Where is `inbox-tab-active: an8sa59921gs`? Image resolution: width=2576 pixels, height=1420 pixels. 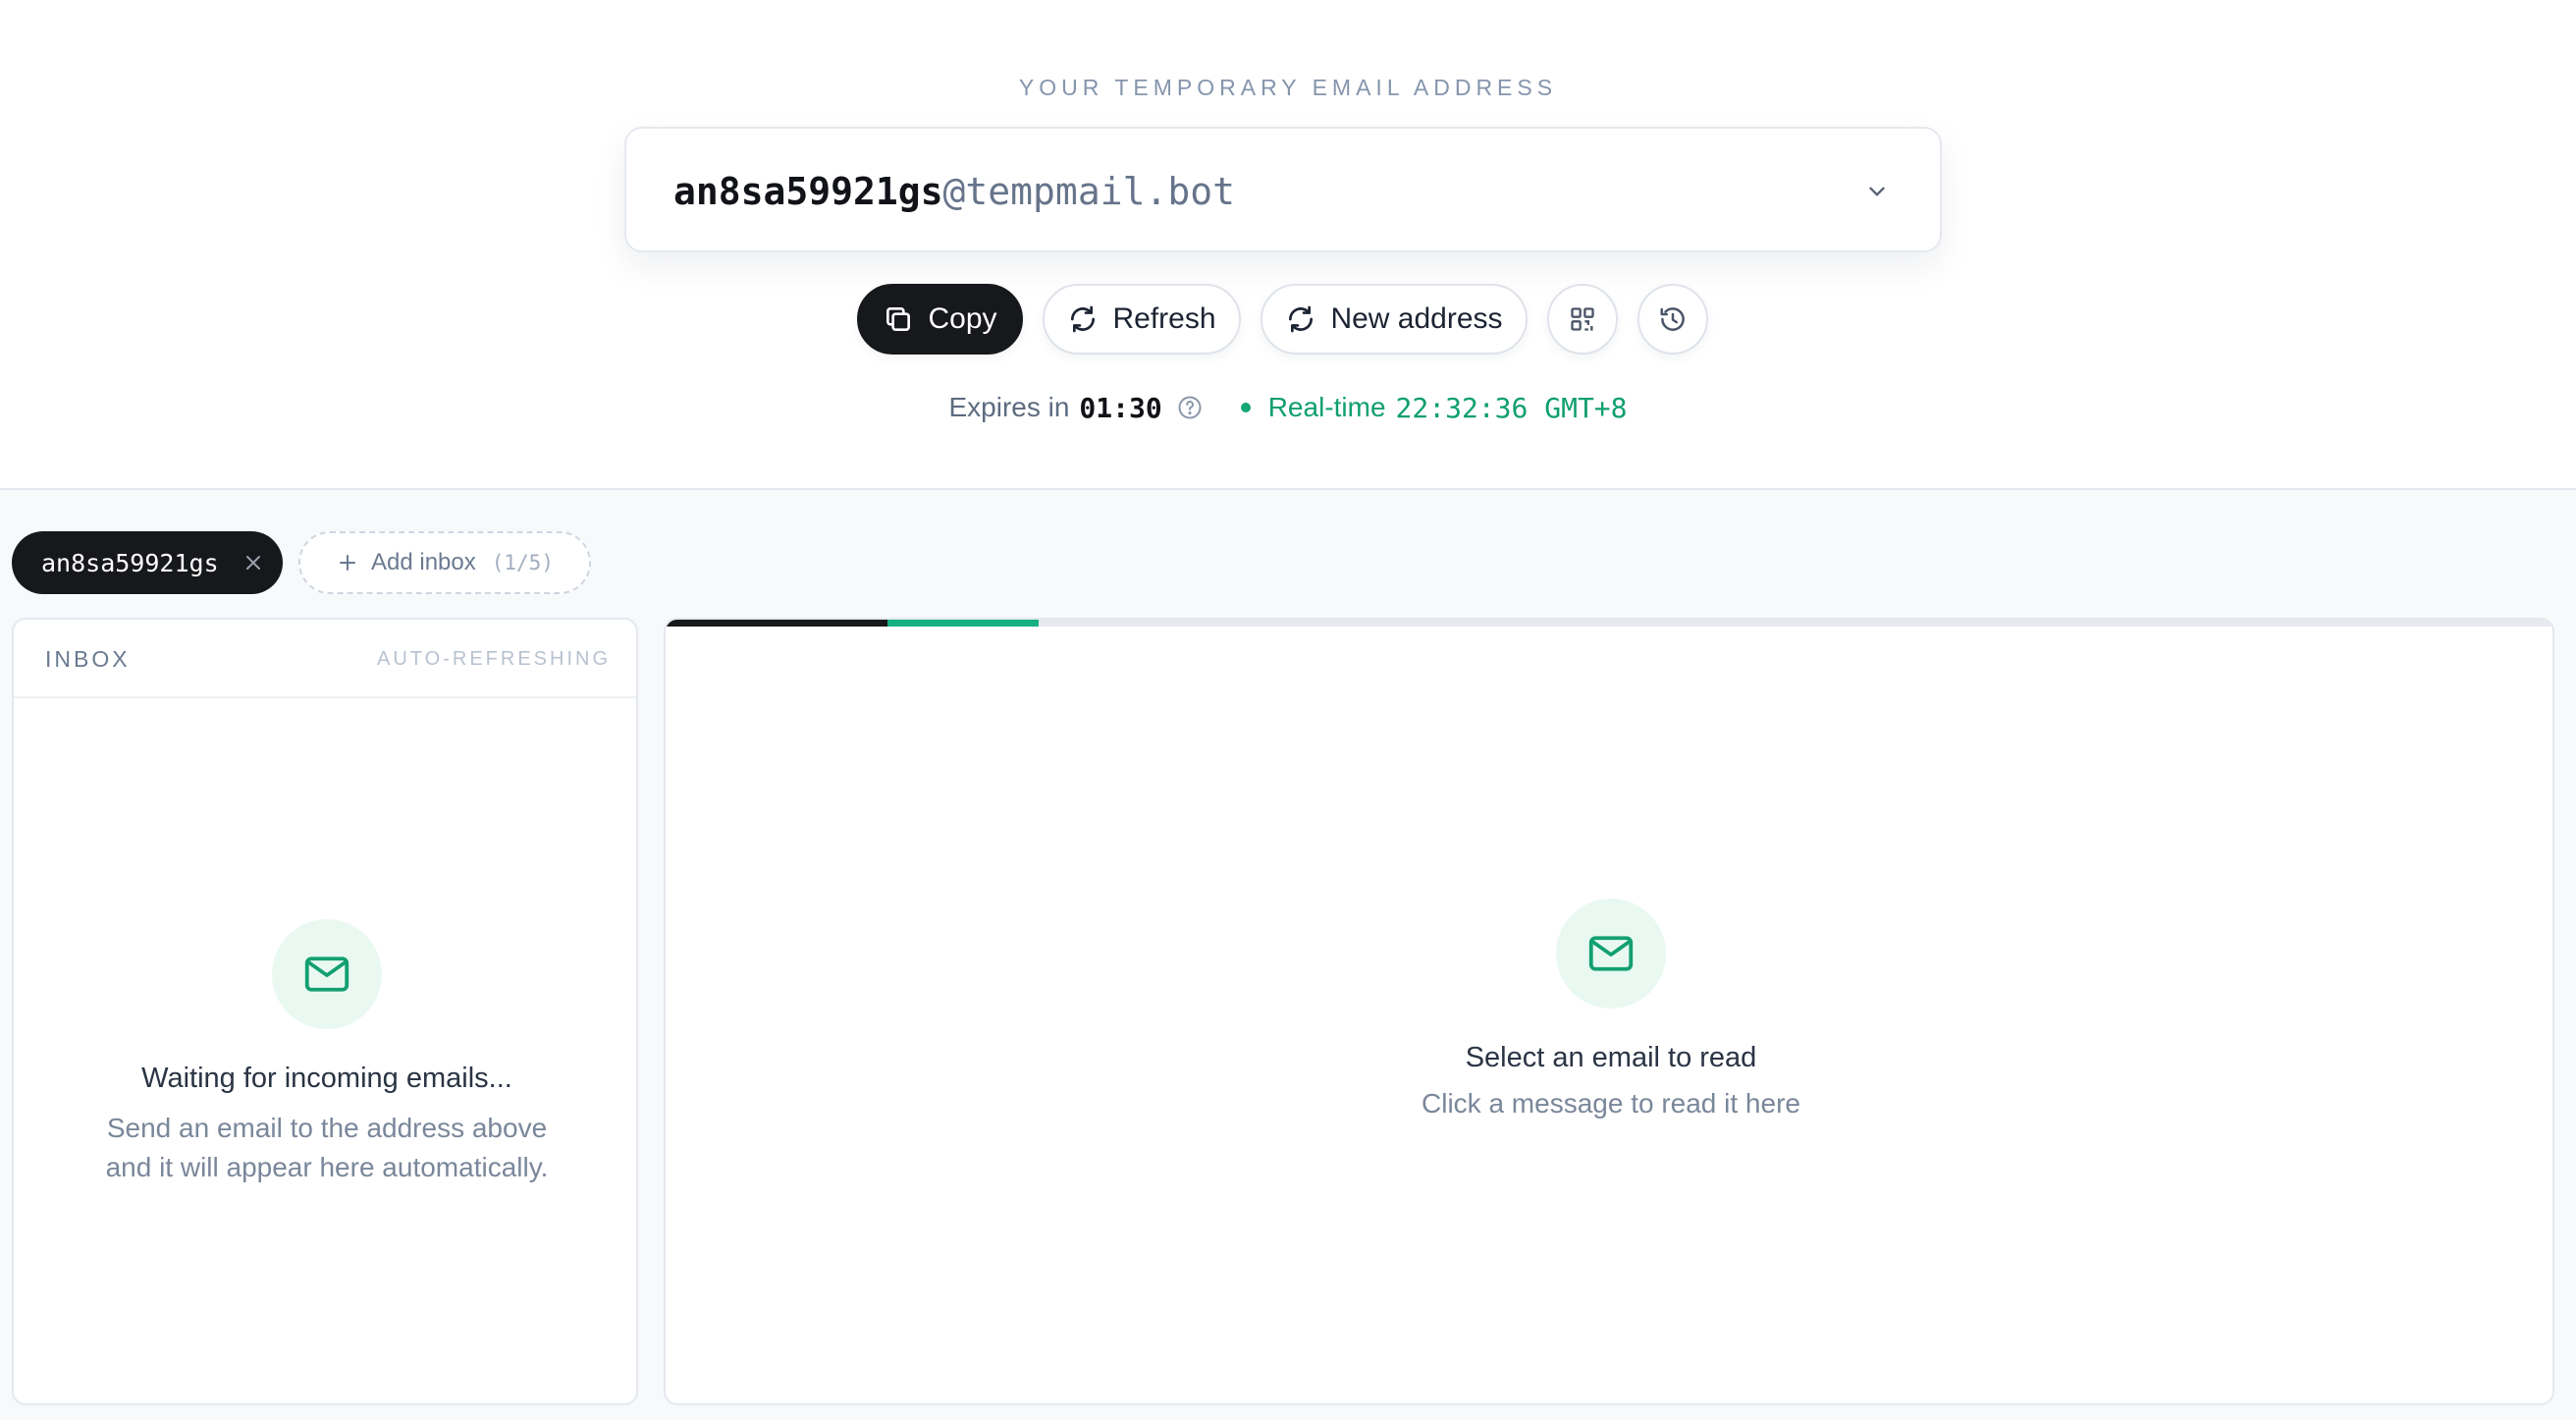
inbox-tab-active: an8sa59921gs is located at coordinates (147, 562).